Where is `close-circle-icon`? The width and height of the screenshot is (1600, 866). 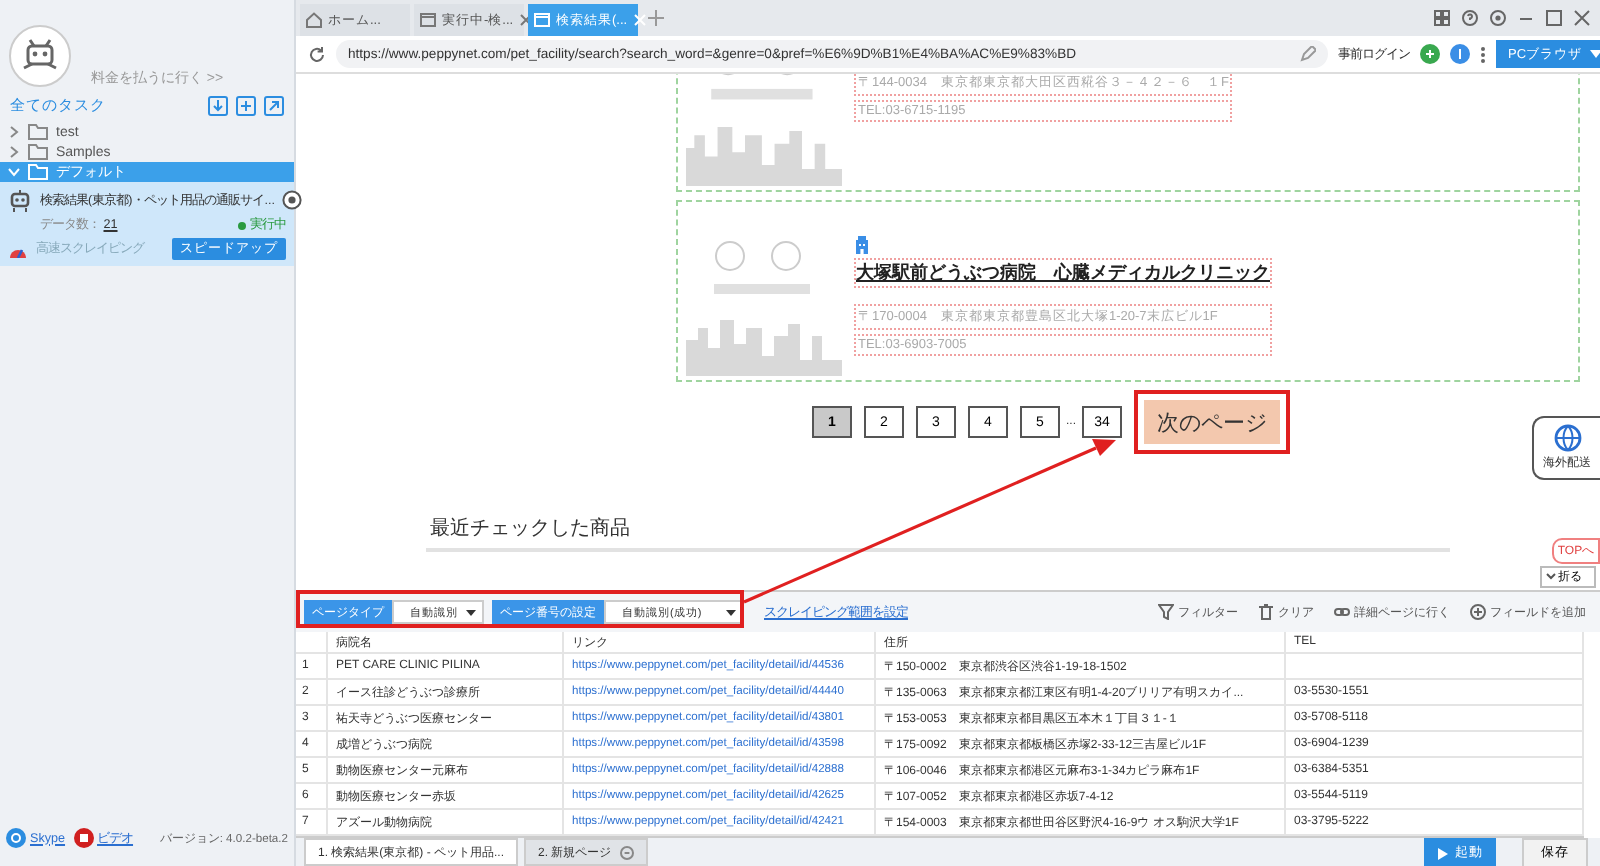 close-circle-icon is located at coordinates (626, 852).